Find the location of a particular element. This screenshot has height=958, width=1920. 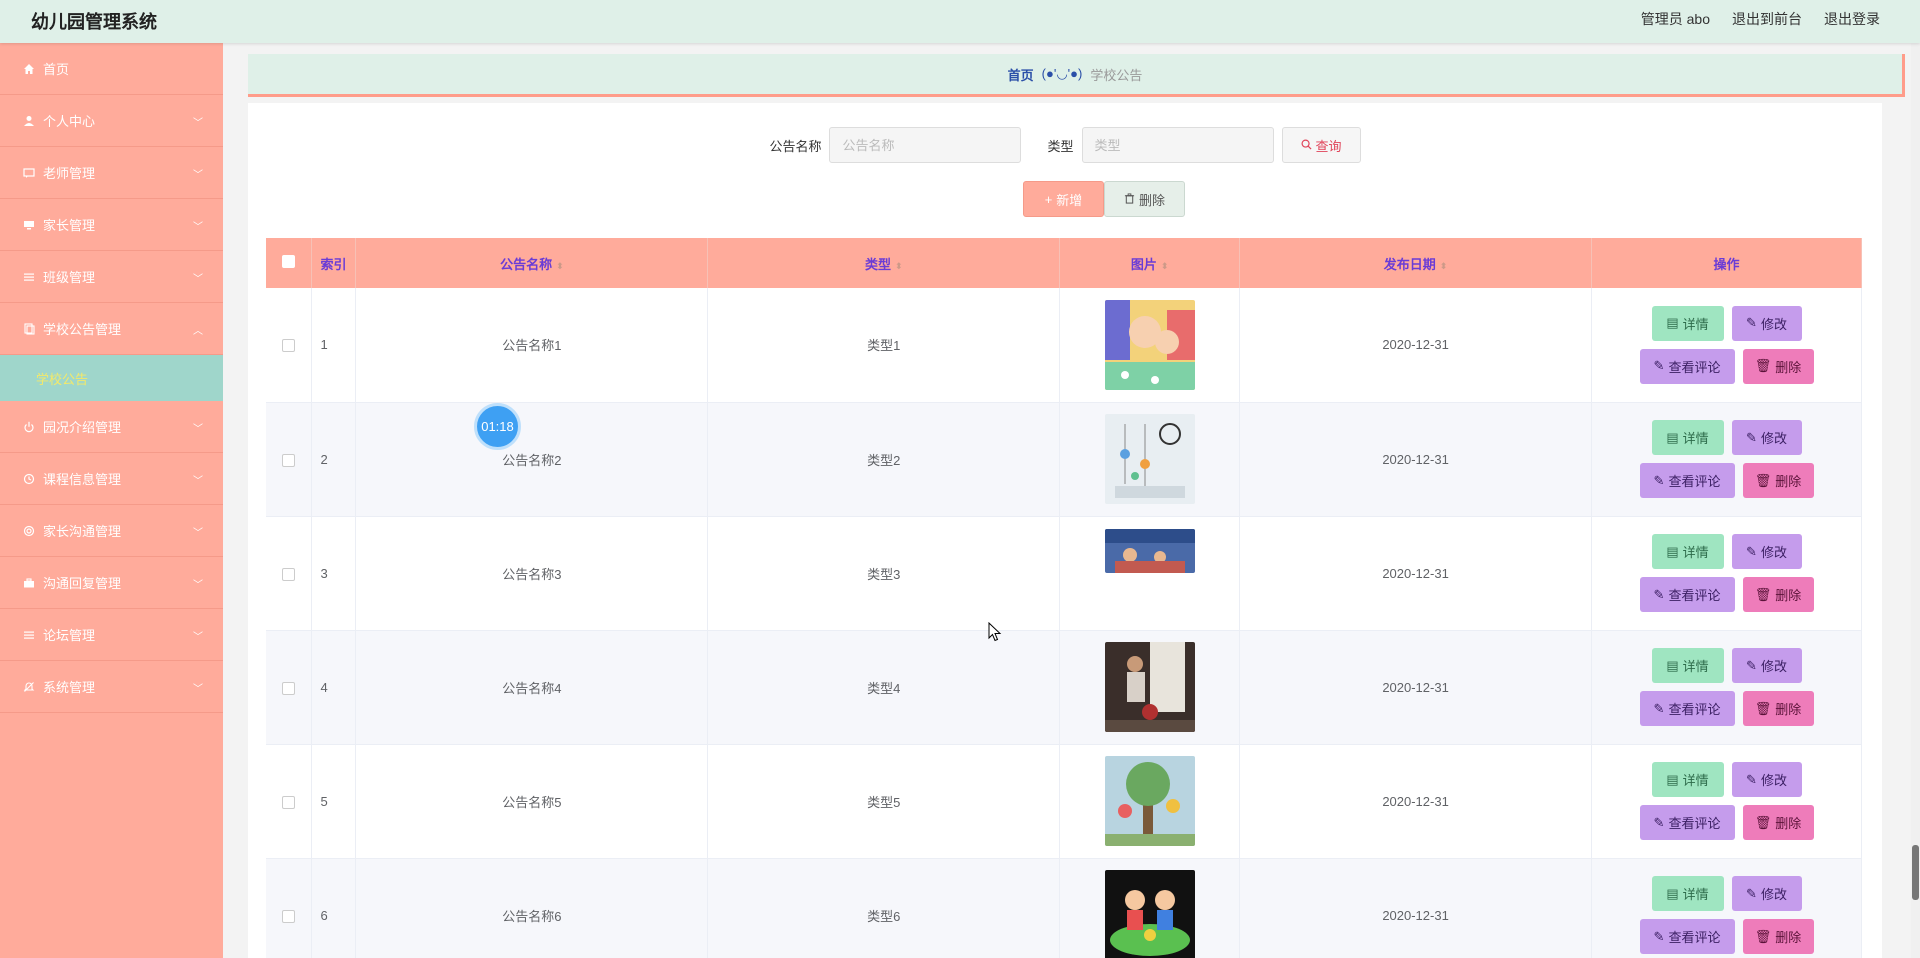

table-header-row: 索引 公告名称 ⬍ 类型 ⬍ 图片 ⬍ 发布日期 ⬍ 操作 is located at coordinates (1064, 263).